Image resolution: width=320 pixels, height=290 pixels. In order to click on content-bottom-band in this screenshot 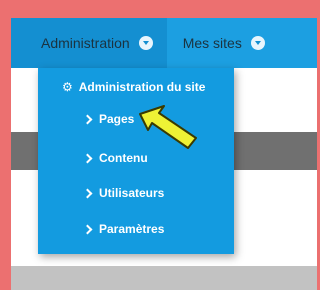, I will do `click(164, 278)`.